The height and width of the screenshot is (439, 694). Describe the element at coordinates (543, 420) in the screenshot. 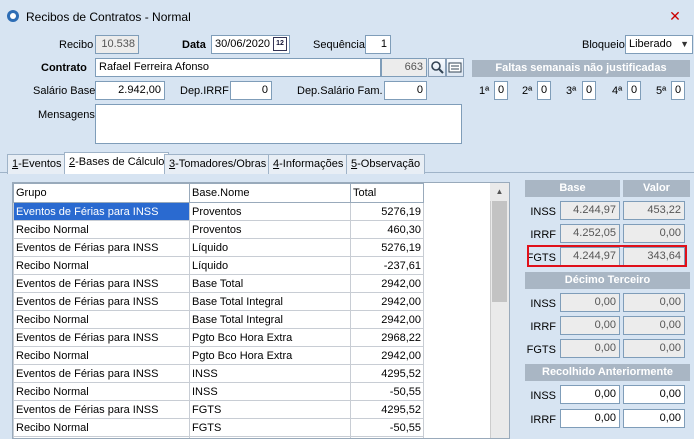

I see `rec-irrf-label: IRRF` at that location.